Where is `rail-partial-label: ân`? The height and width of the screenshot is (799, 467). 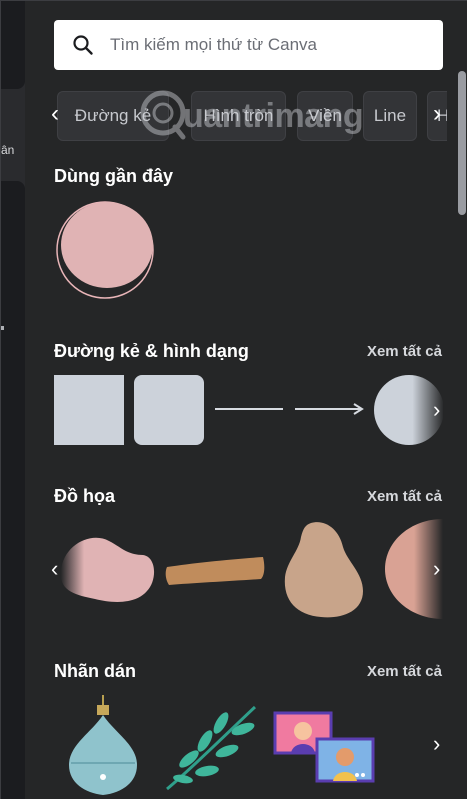 rail-partial-label: ân is located at coordinates (7, 150).